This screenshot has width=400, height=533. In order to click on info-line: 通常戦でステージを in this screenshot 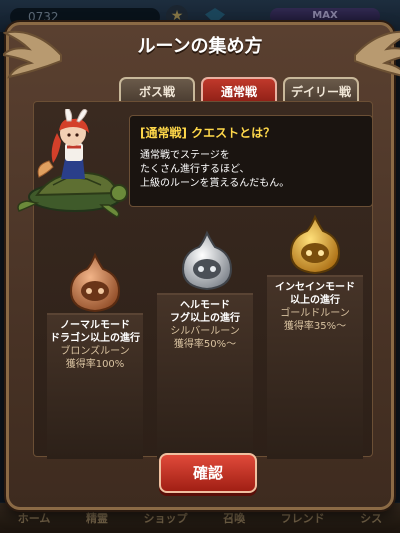, I will do `click(185, 155)`.